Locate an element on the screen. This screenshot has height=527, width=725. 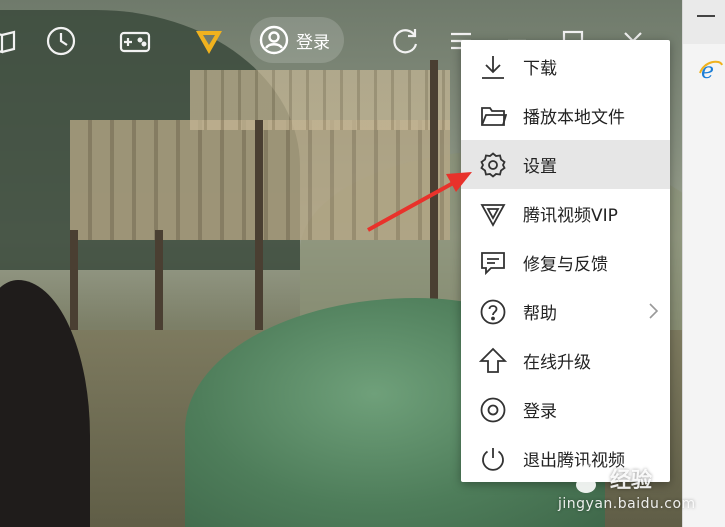
login-icon is located at coordinates (493, 410).